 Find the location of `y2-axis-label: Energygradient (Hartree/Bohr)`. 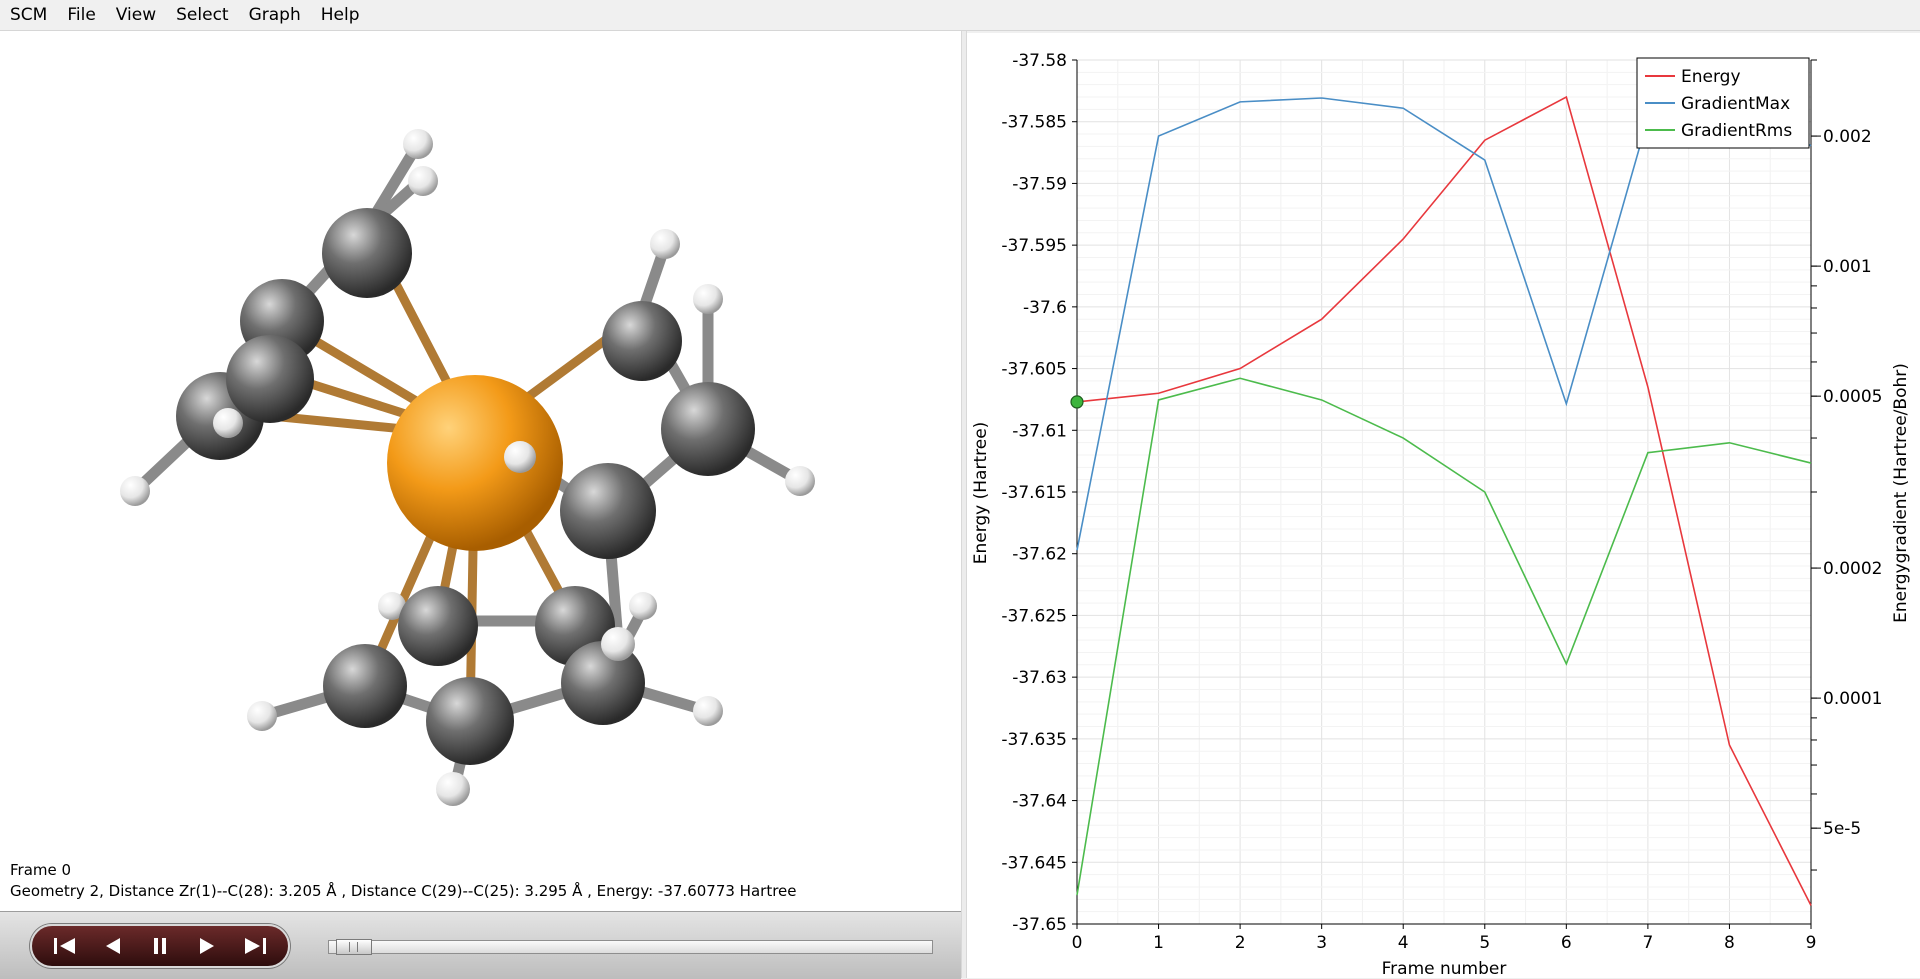

y2-axis-label: Energygradient (Hartree/Bohr) is located at coordinates (1901, 493).